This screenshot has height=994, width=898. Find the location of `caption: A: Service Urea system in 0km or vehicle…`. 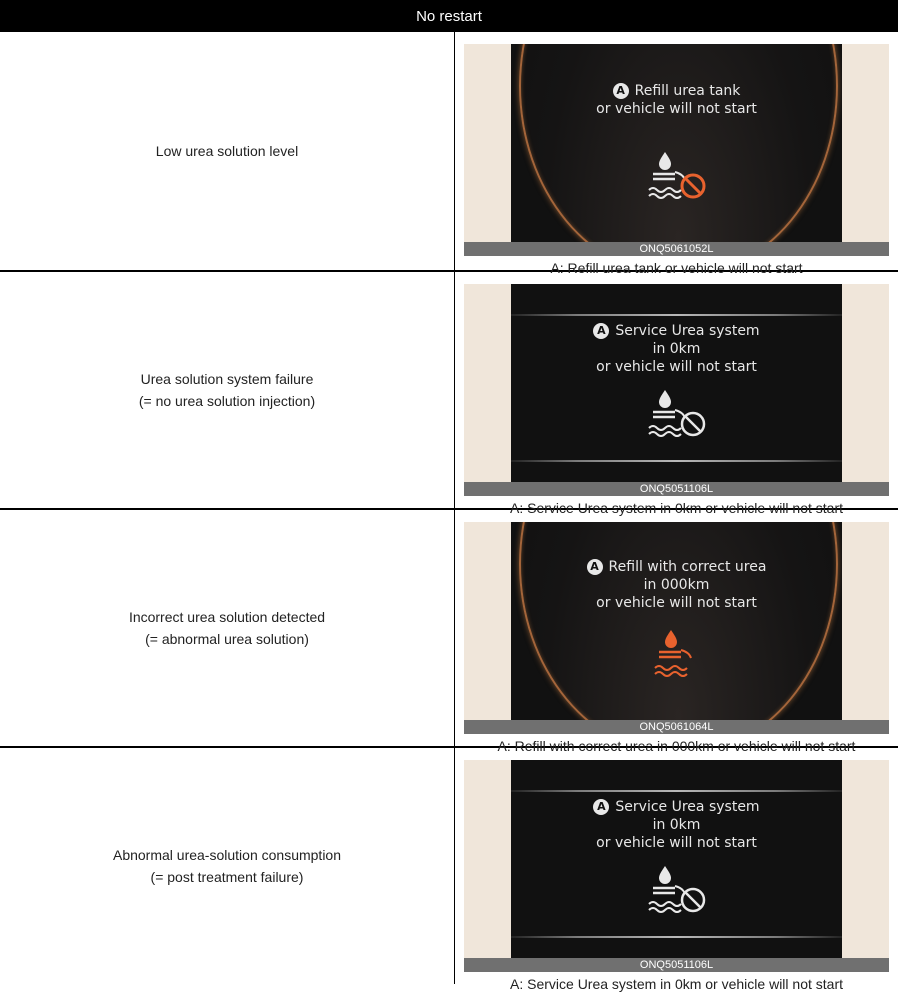

caption: A: Service Urea system in 0km or vehicle… is located at coordinates (676, 984).